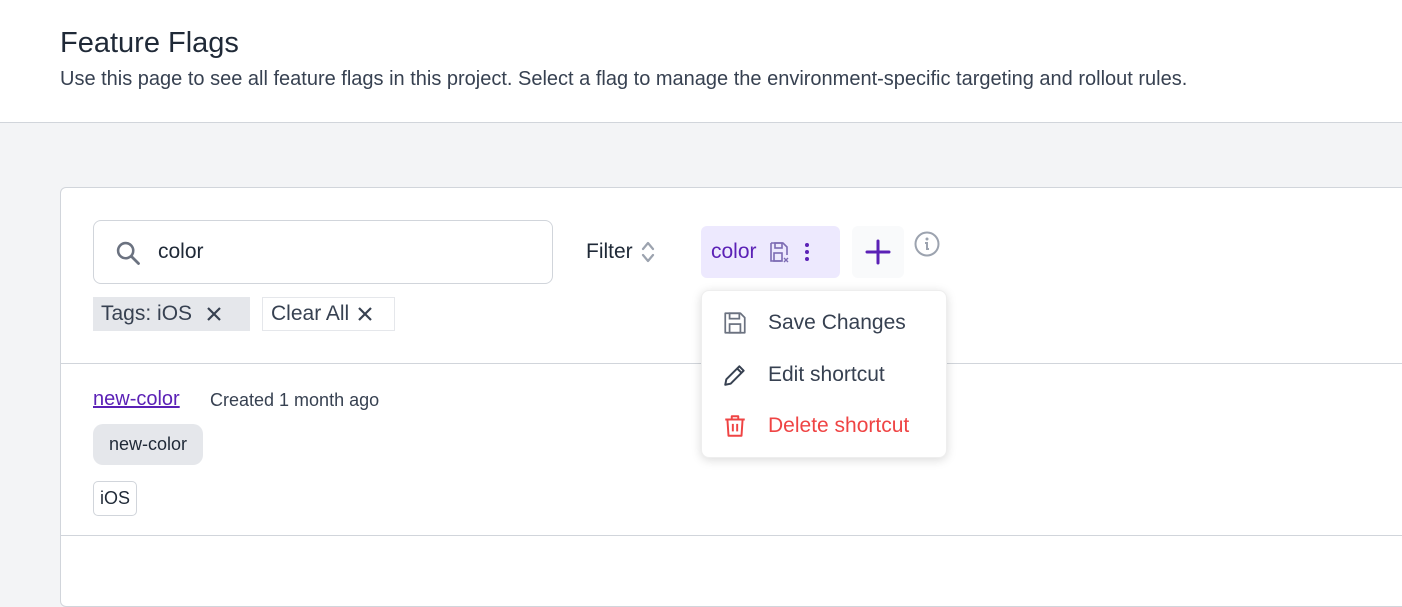 The width and height of the screenshot is (1402, 607). I want to click on save-icon, so click(735, 323).